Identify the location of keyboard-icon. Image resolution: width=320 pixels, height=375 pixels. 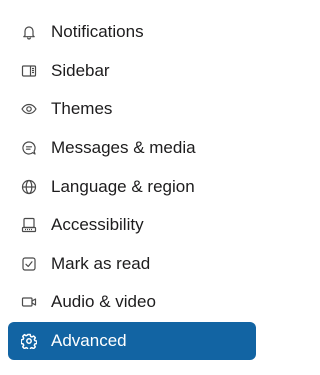
(29, 225).